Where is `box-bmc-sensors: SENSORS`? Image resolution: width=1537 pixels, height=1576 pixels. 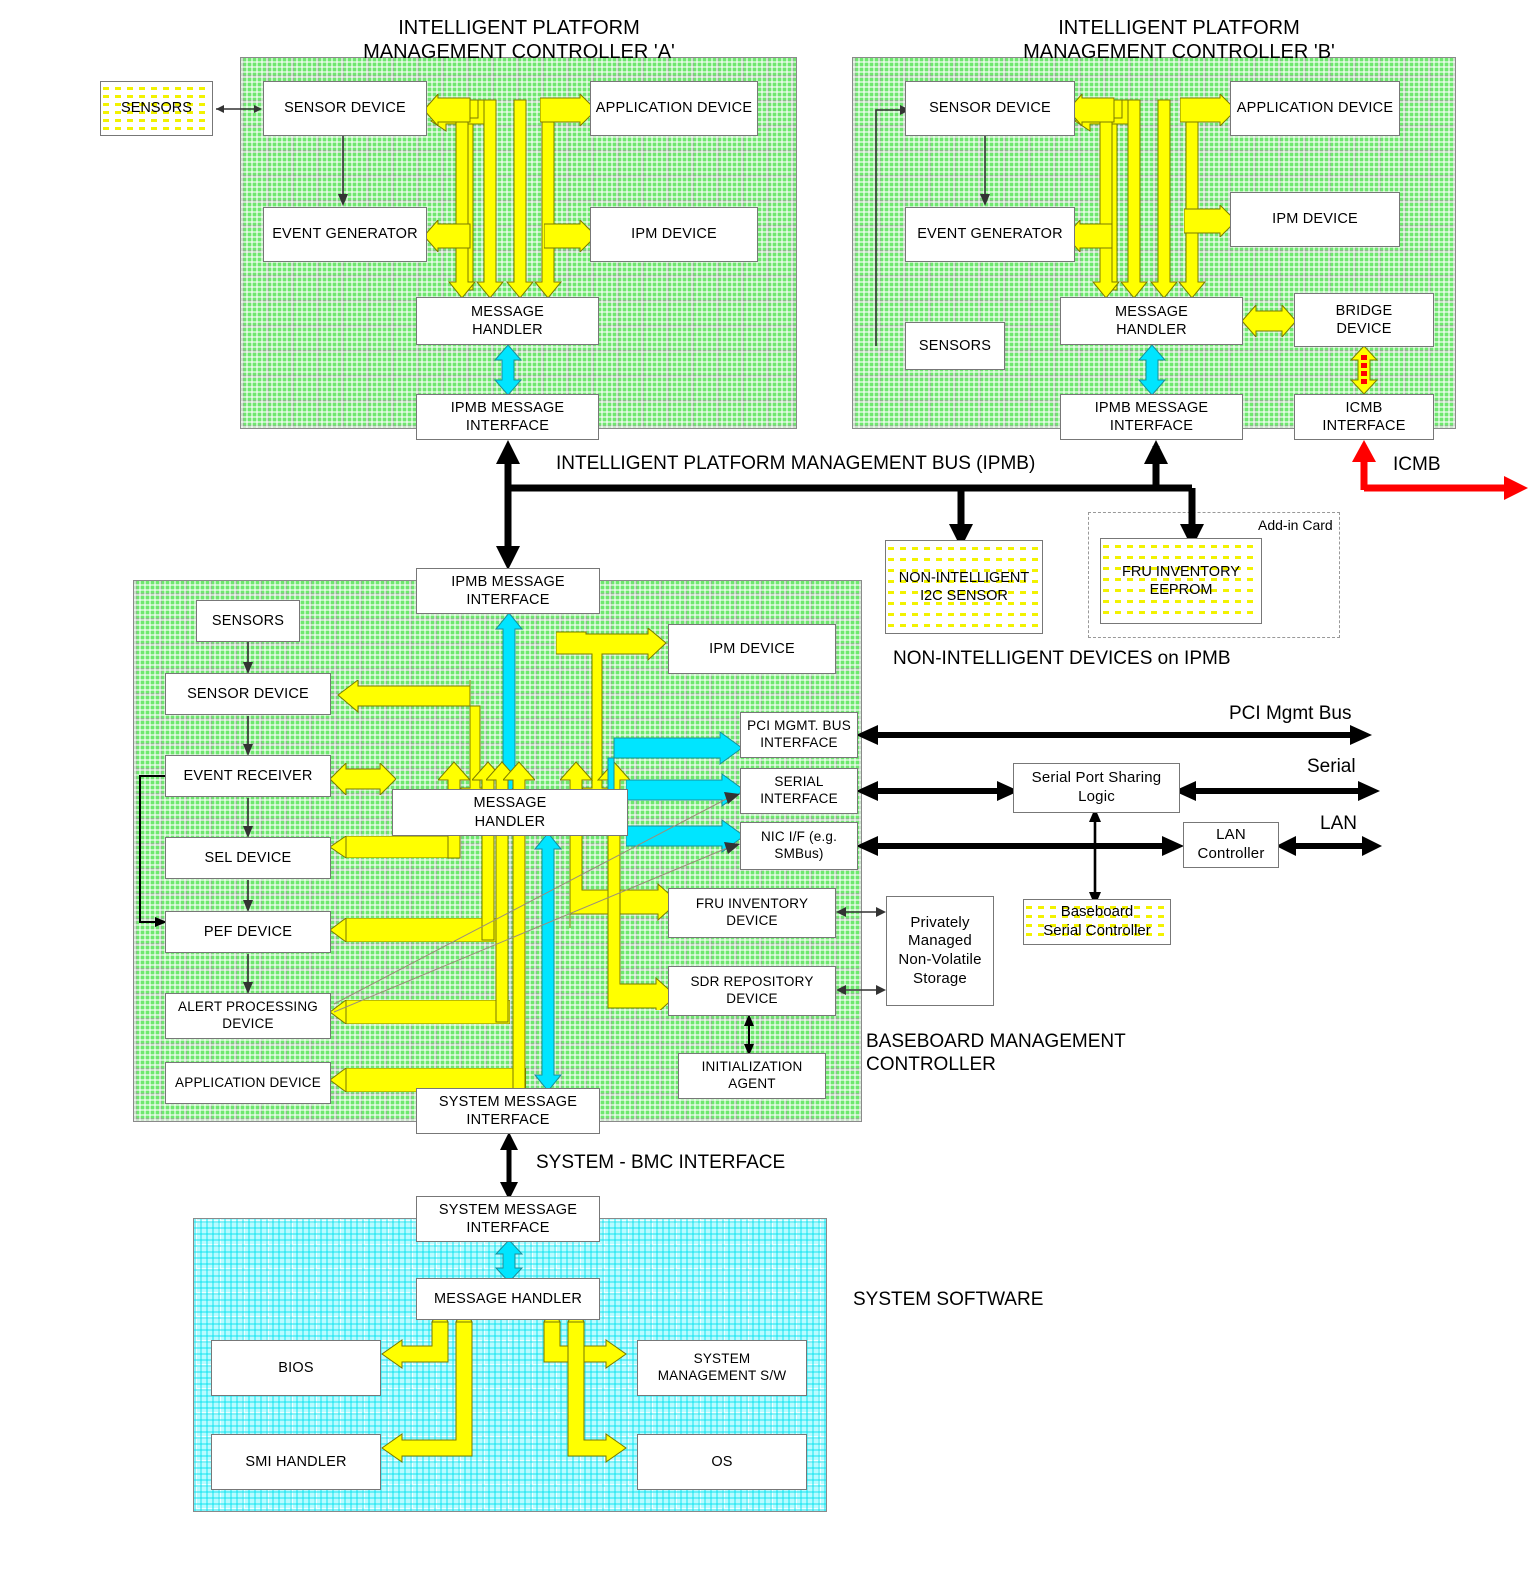 box-bmc-sensors: SENSORS is located at coordinates (248, 621).